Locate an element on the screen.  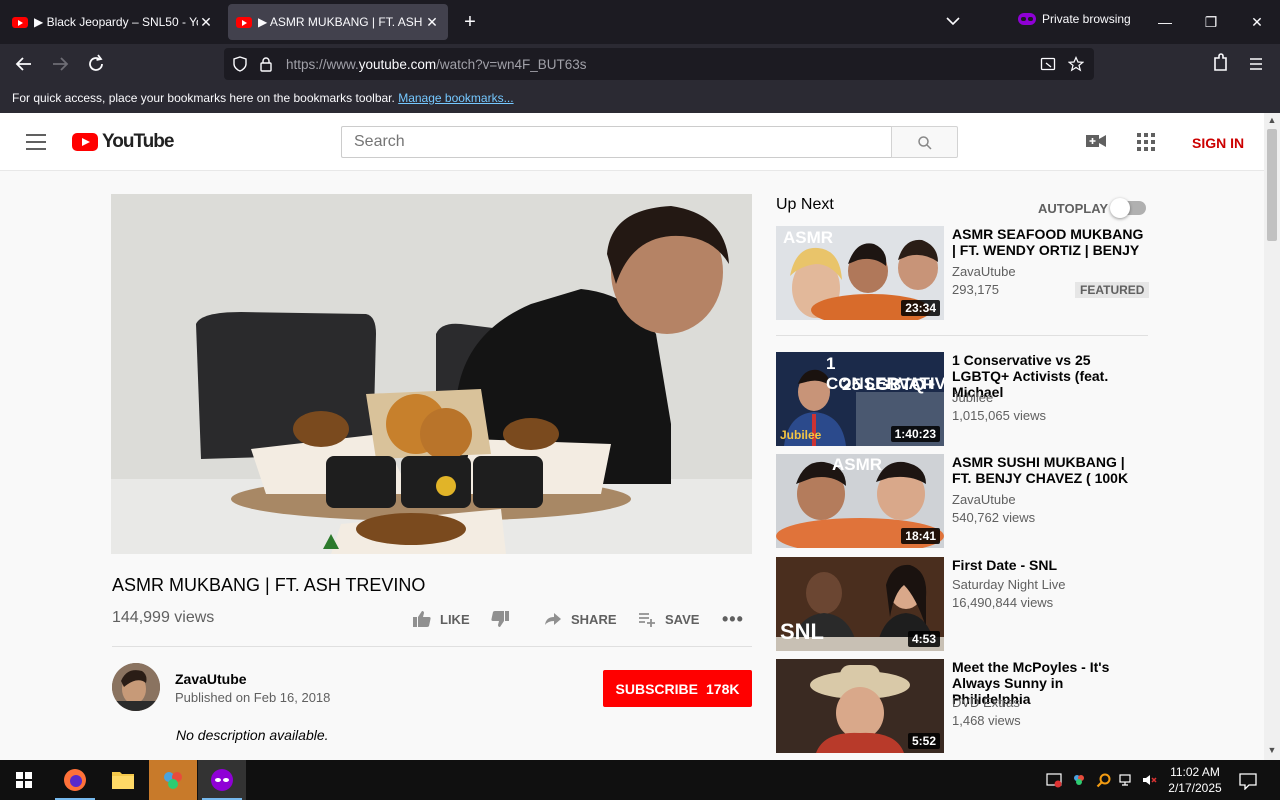
search-input is located at coordinates (616, 142).